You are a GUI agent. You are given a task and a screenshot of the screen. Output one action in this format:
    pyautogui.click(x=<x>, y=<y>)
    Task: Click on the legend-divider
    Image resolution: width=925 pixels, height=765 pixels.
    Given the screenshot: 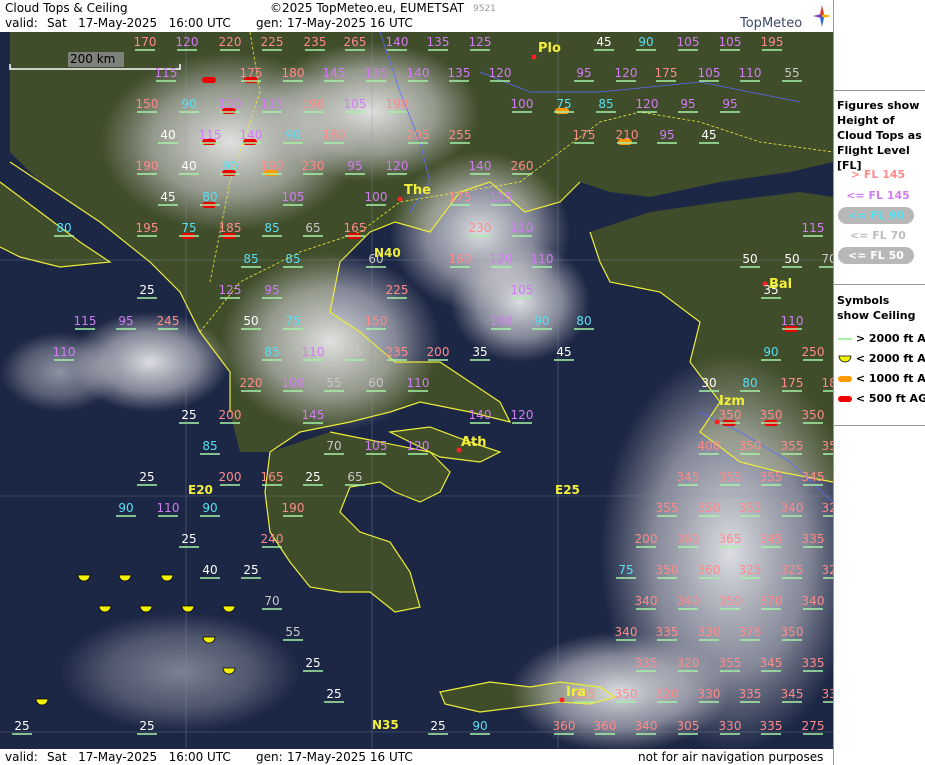 What is the action you would take?
    pyautogui.click(x=879, y=284)
    